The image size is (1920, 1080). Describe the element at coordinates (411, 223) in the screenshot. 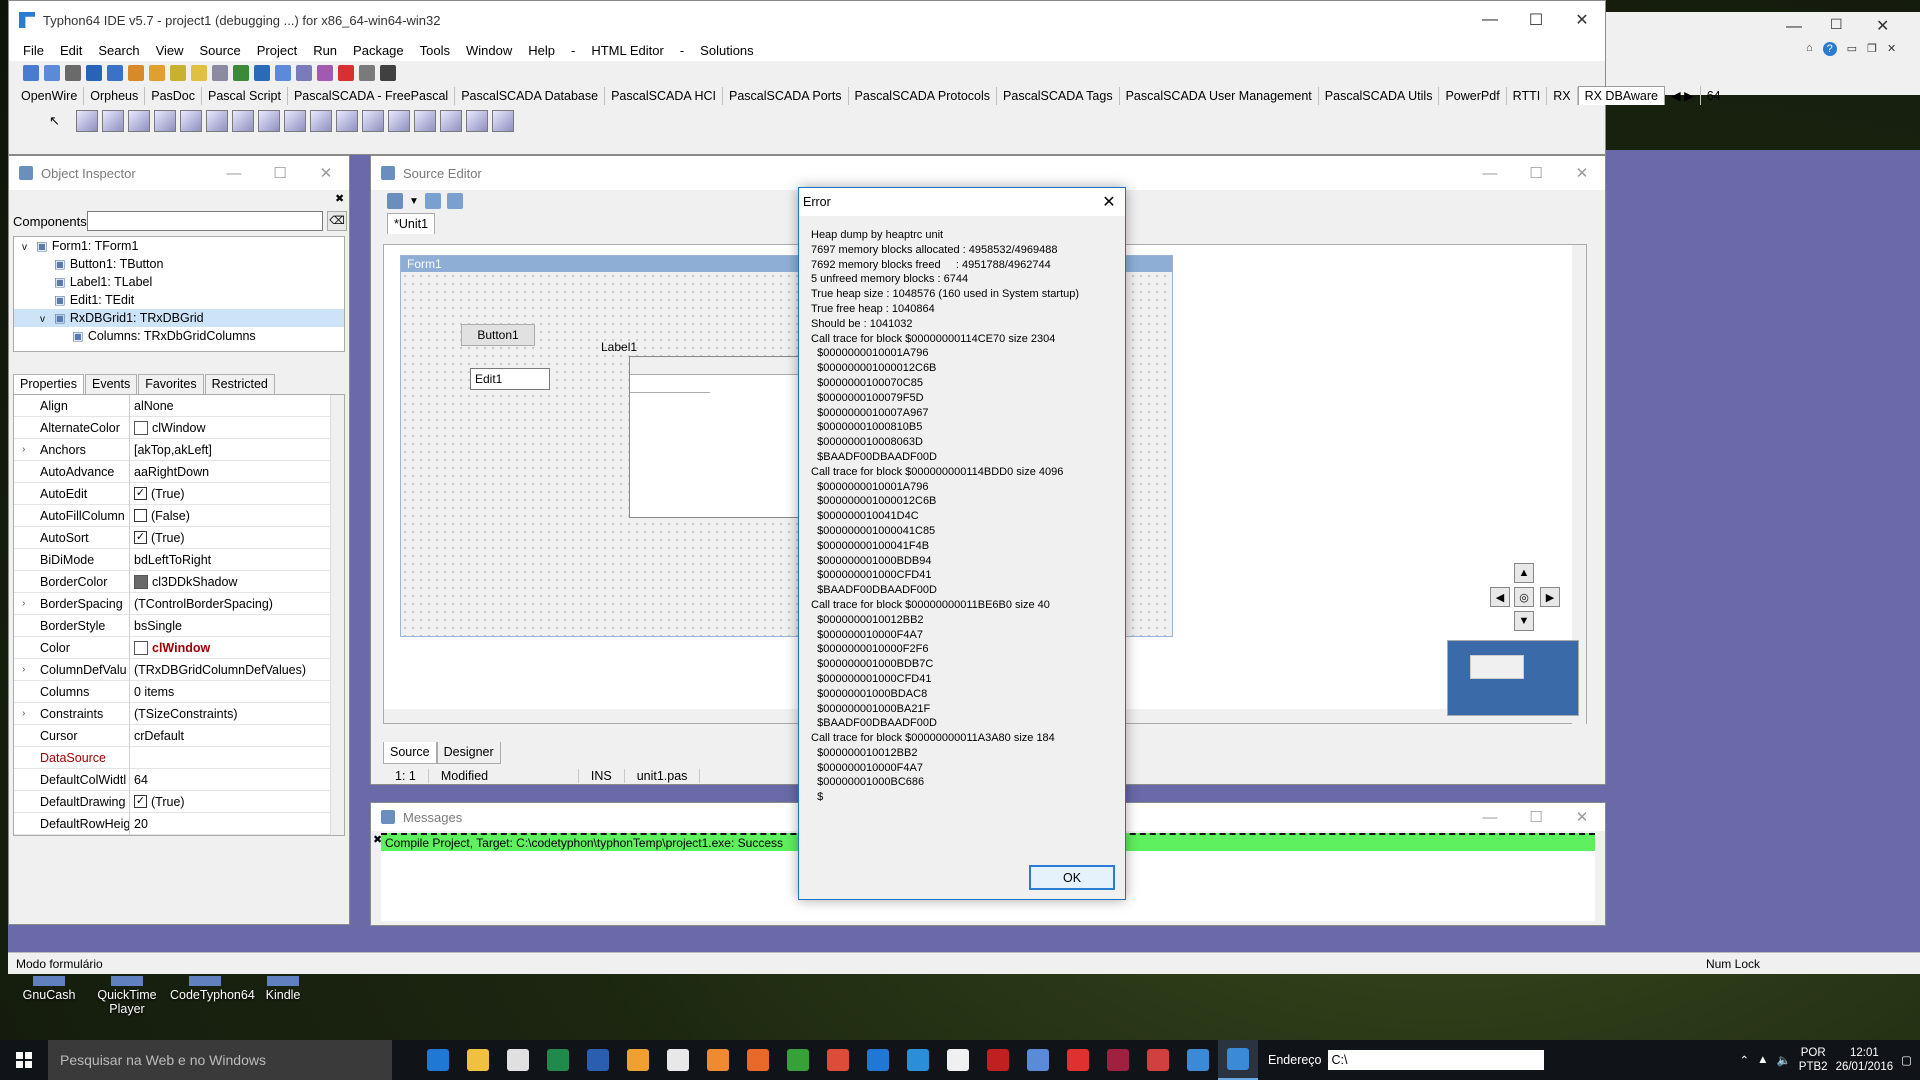

I see `tab-unit1: *Unit1` at that location.